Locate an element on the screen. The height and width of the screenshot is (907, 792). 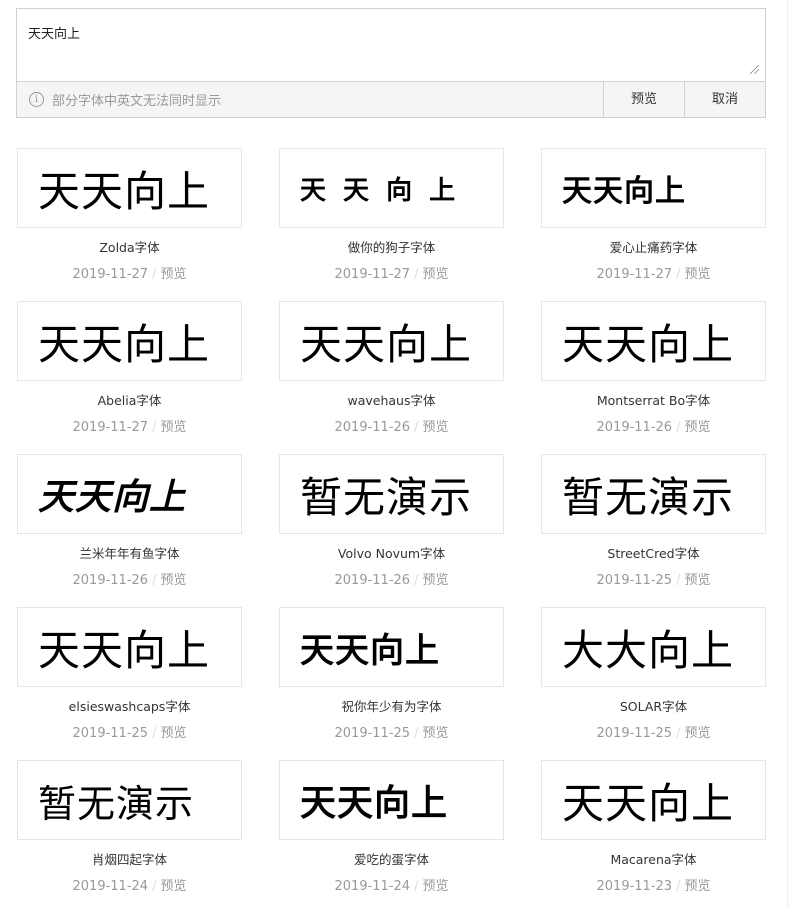
font-card: 暂无演示 StreetCred字体 2019-11-25/预览 is located at coordinates (653, 521).